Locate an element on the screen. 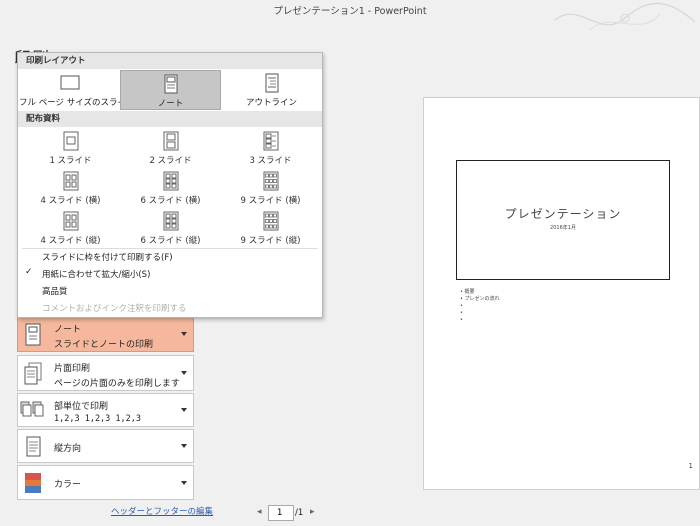  layout-option-label: ノート is located at coordinates (170, 104).